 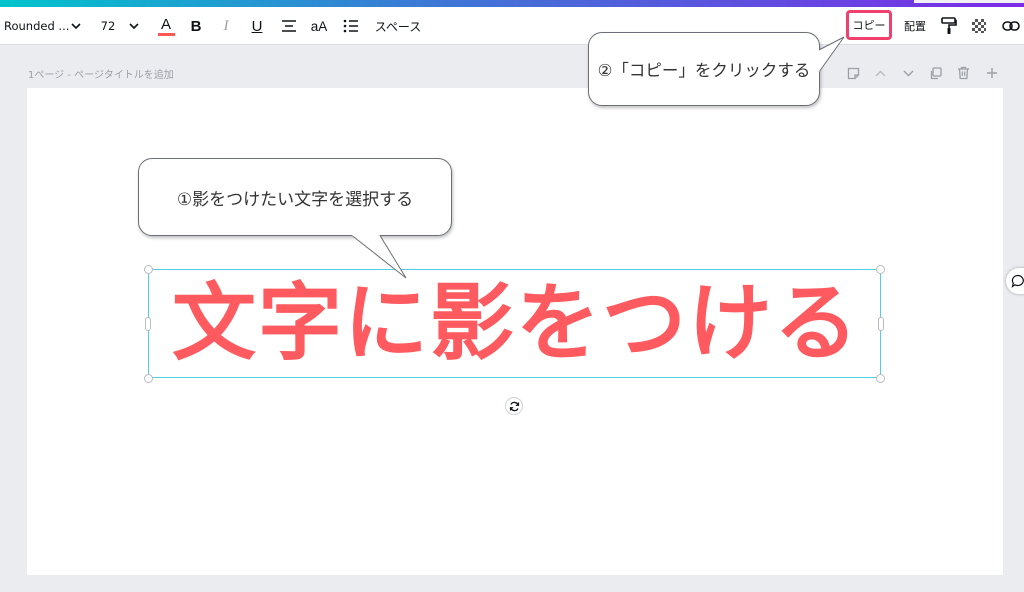 I want to click on underline-button: U, so click(x=257, y=26).